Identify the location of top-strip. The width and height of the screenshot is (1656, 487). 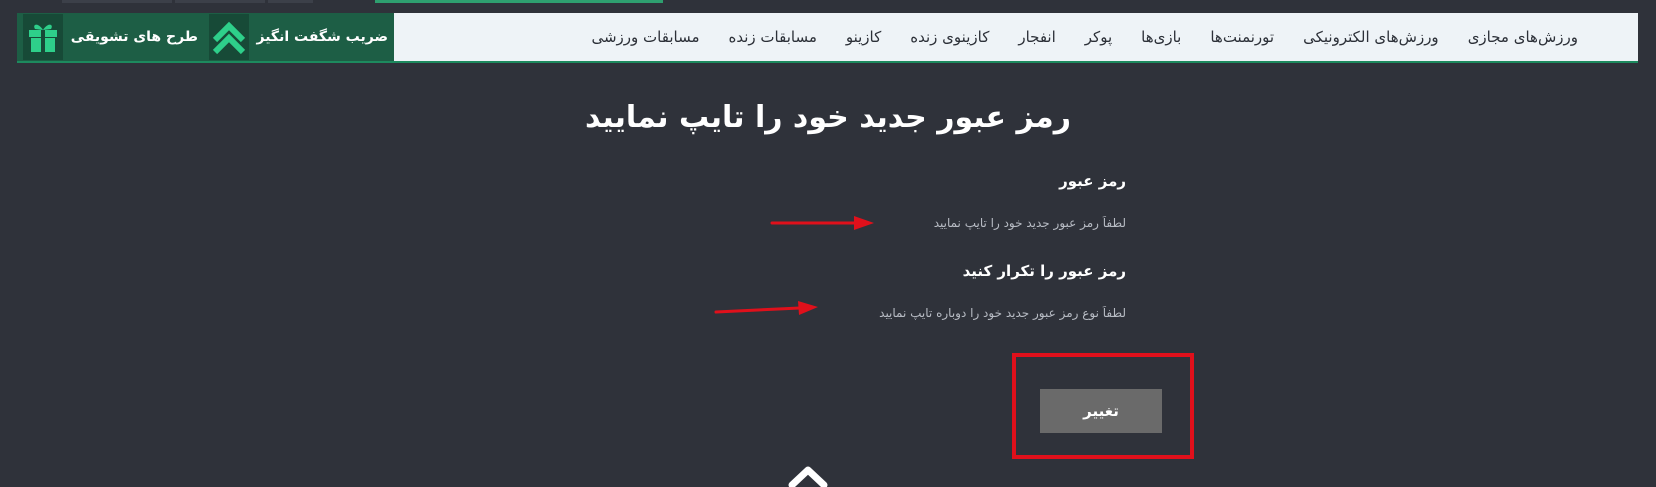
(828, 6).